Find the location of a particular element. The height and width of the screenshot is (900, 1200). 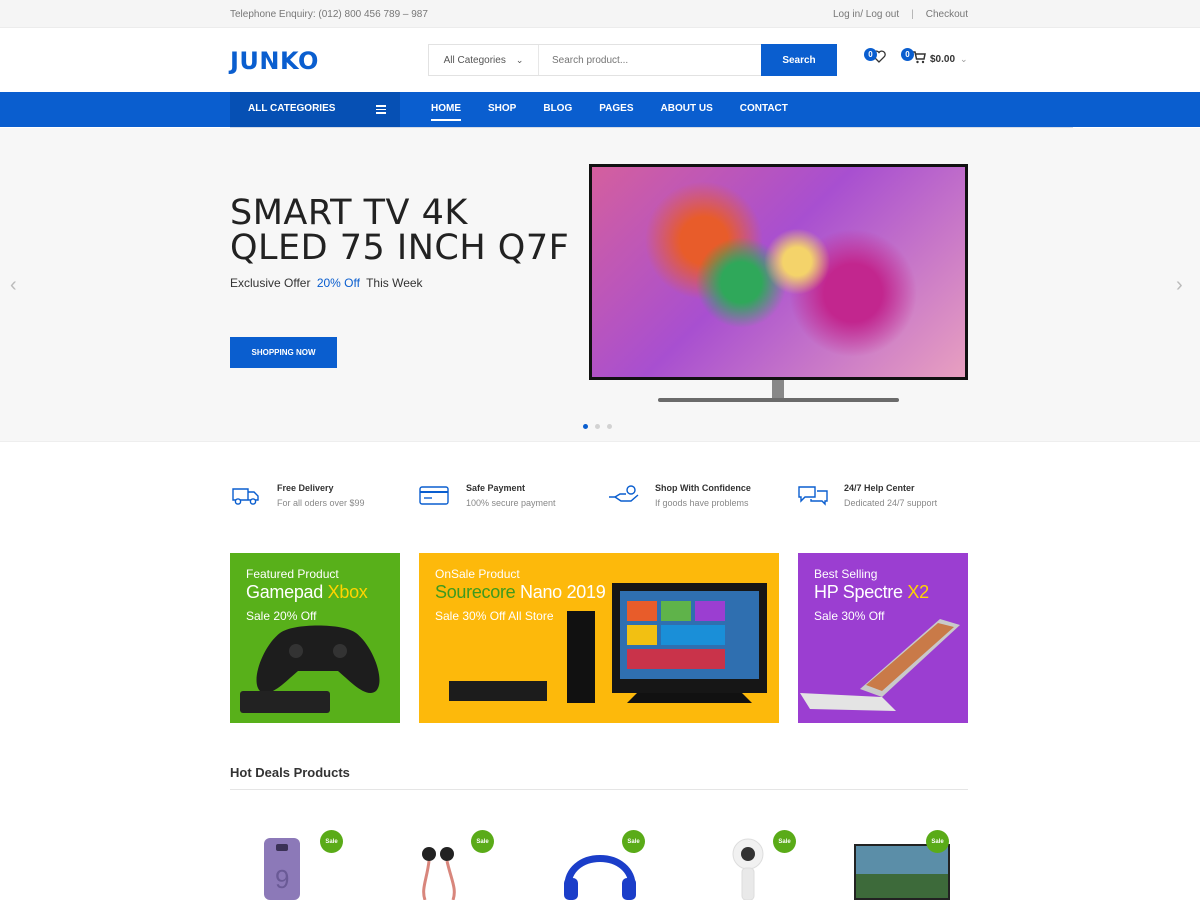

logo: JUNKO is located at coordinates (274, 61).